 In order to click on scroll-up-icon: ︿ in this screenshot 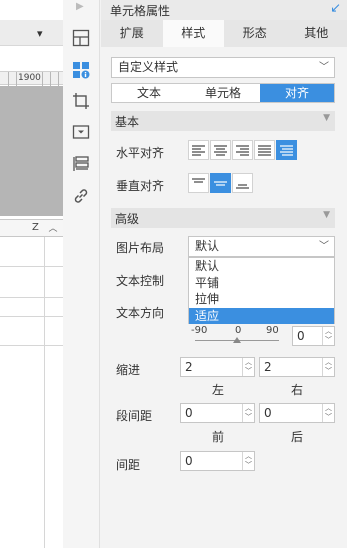, I will do `click(53, 228)`.